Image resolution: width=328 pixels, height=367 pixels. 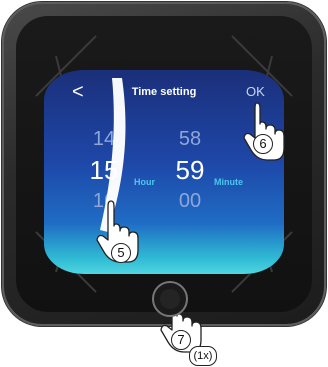 What do you see at coordinates (181, 340) in the screenshot?
I see `step-badge-button: 7` at bounding box center [181, 340].